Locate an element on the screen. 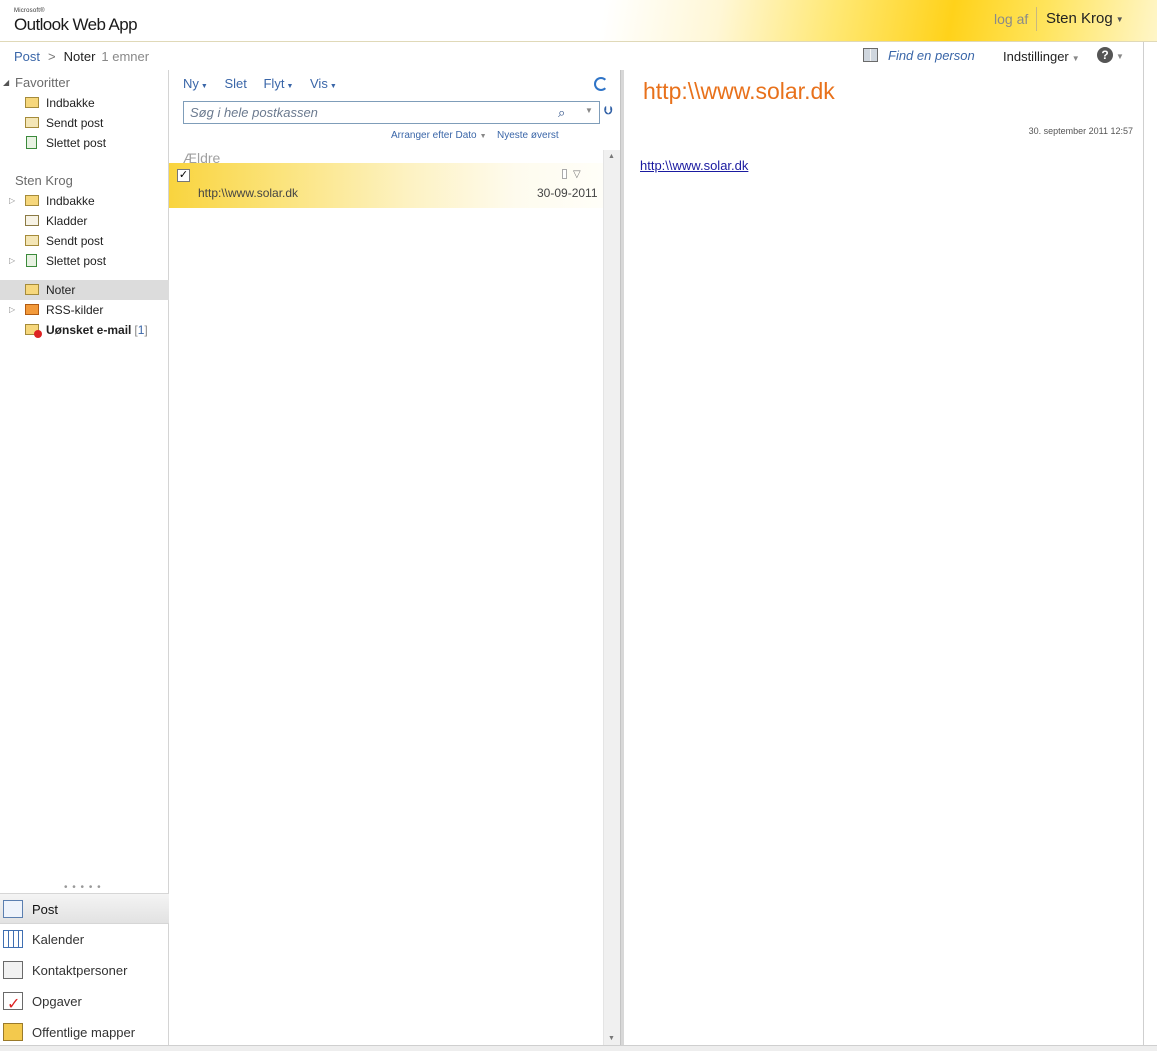 The width and height of the screenshot is (1157, 1051). list-scrollbar: ▲ ▼ is located at coordinates (611, 597).